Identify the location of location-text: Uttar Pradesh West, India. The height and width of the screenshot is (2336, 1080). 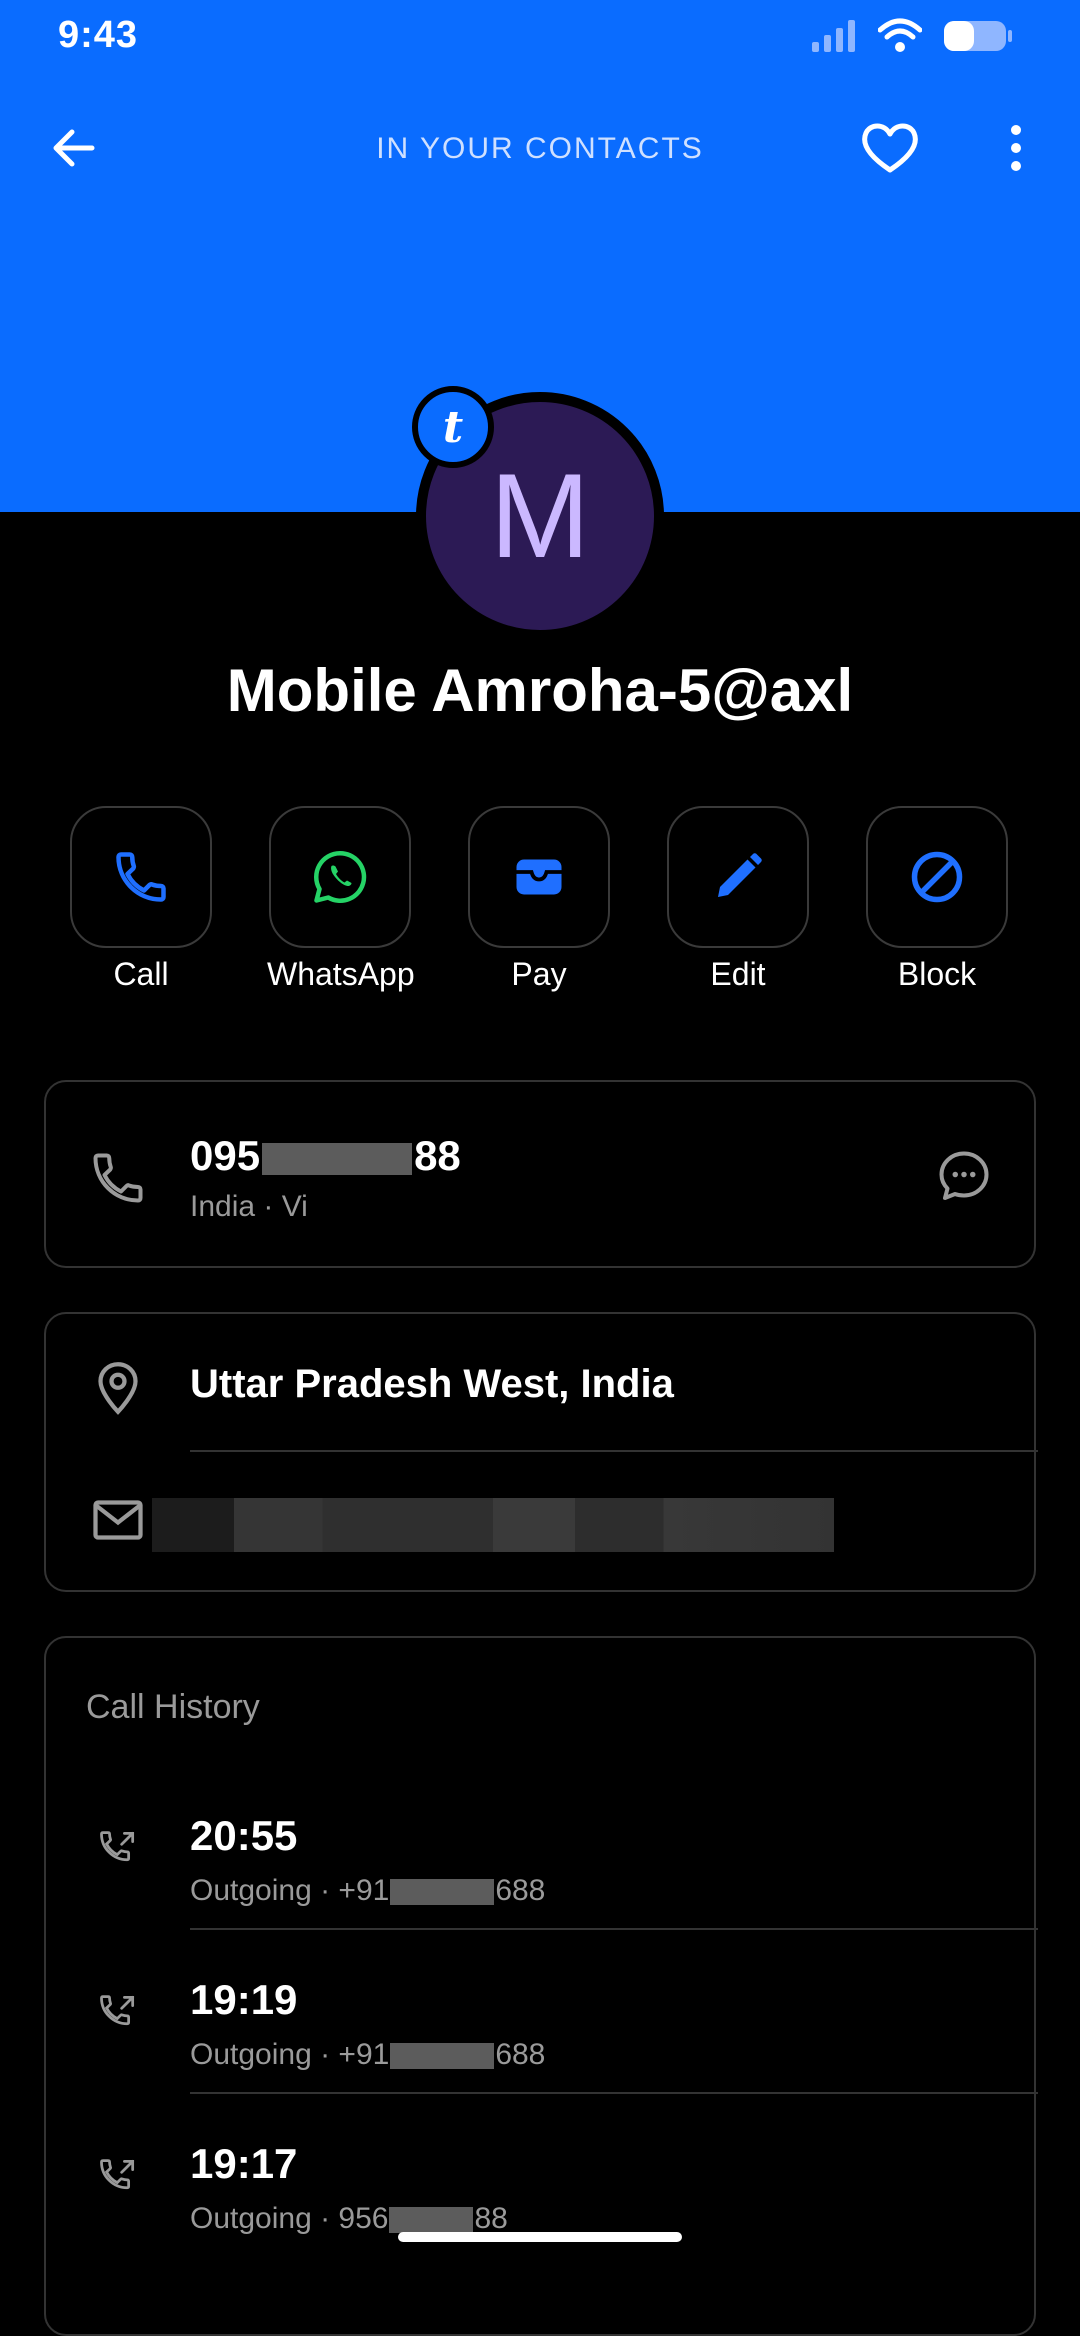
(432, 1384).